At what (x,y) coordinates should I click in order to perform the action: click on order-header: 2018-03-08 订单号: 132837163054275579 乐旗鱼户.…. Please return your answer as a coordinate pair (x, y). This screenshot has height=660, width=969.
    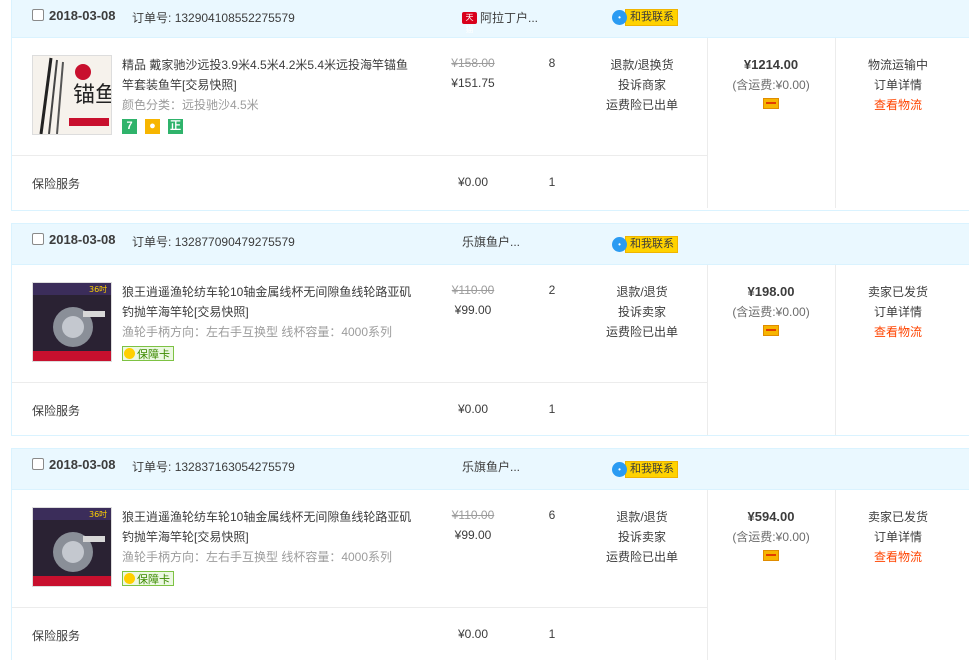
    Looking at the image, I should click on (490, 469).